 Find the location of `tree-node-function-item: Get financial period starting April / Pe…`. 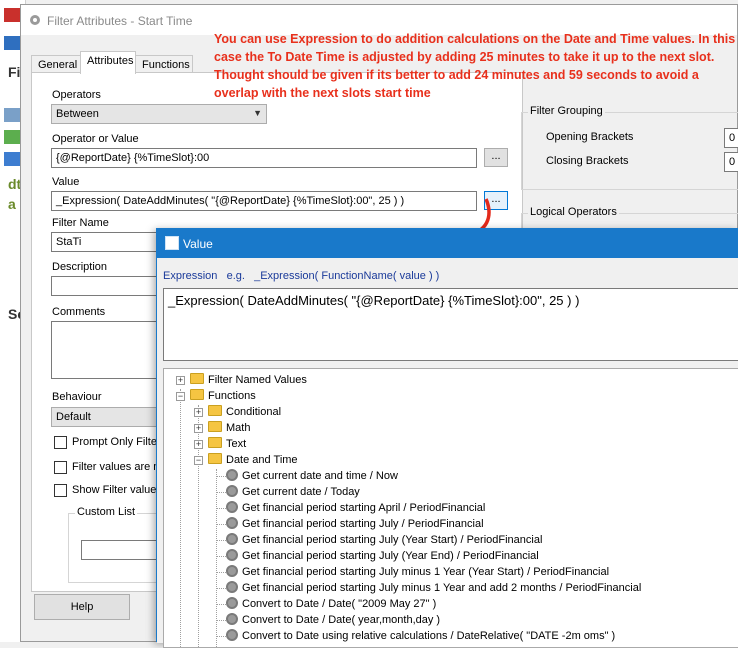

tree-node-function-item: Get financial period starting April / Pe… is located at coordinates (355, 508).